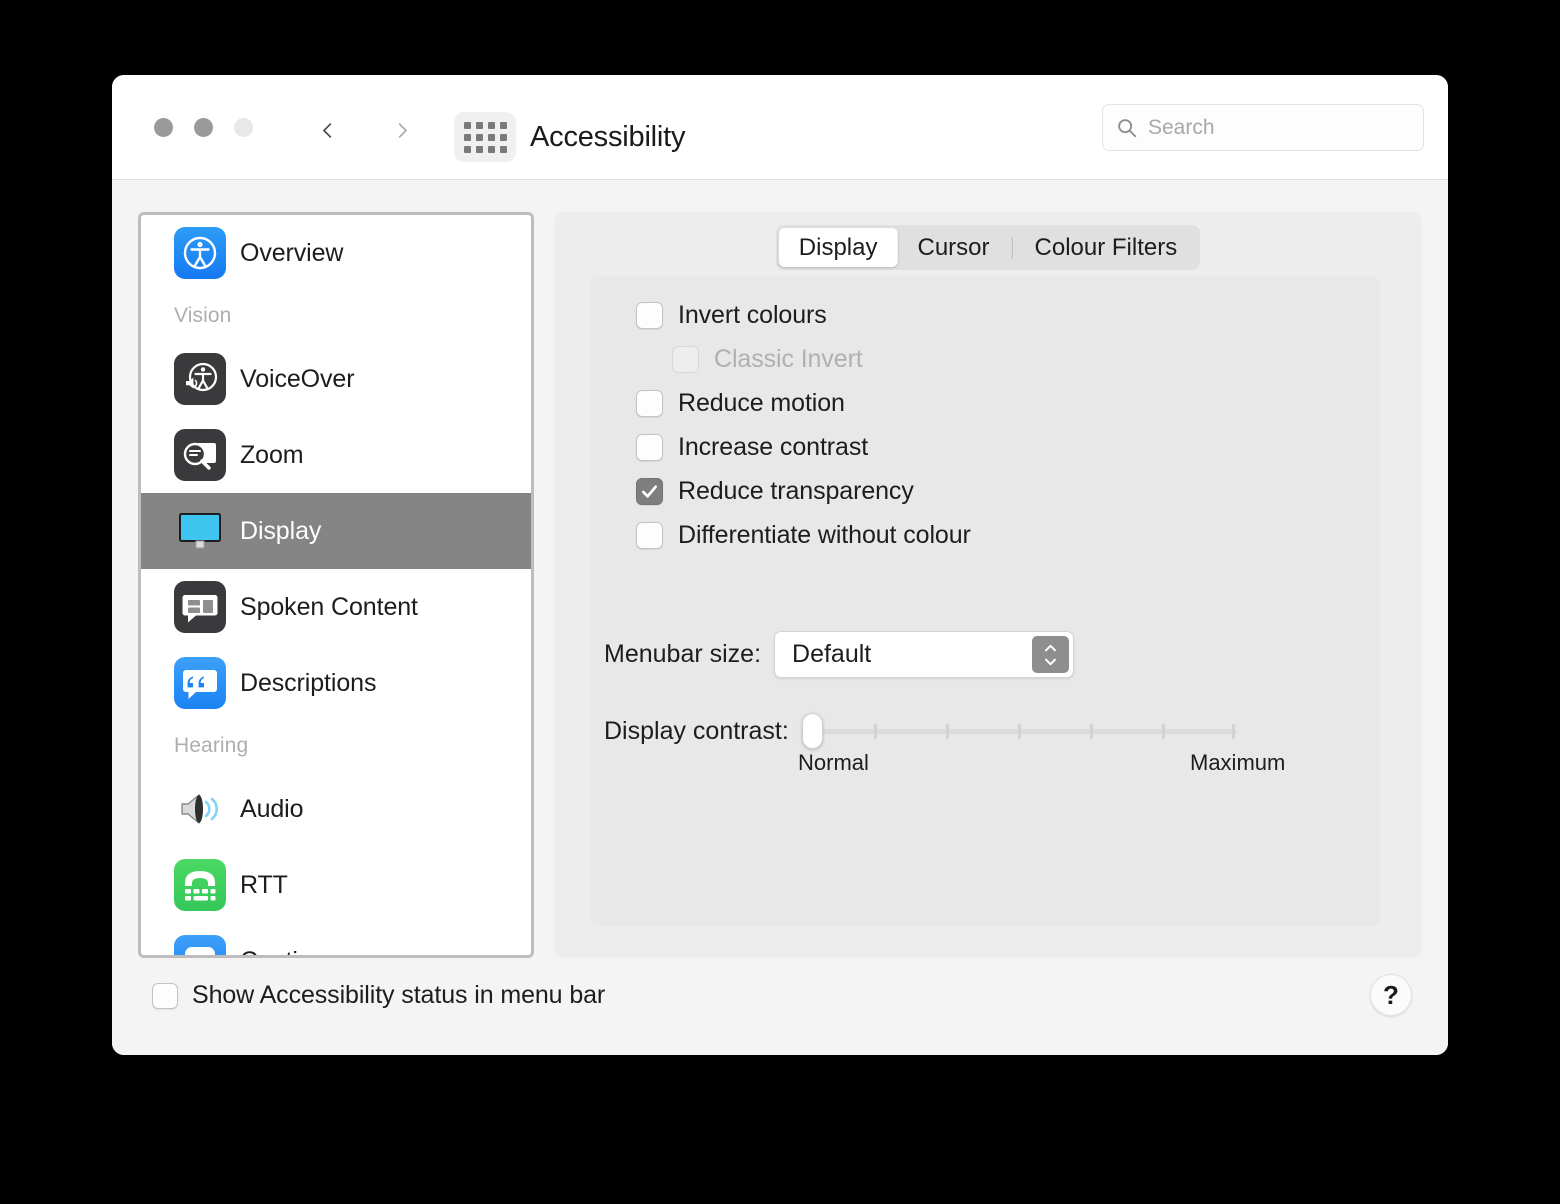 Image resolution: width=1560 pixels, height=1204 pixels. Describe the element at coordinates (1127, 127) in the screenshot. I see `search-icon` at that location.